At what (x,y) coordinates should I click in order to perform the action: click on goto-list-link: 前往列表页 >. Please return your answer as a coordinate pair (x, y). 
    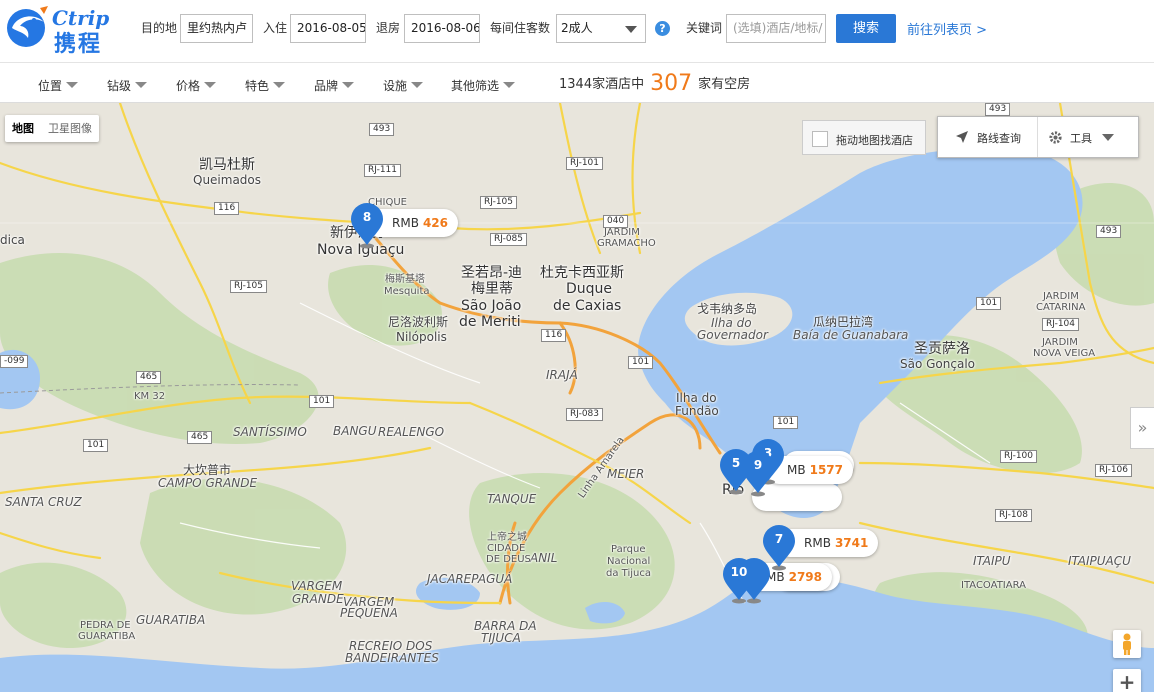
    Looking at the image, I should click on (947, 28).